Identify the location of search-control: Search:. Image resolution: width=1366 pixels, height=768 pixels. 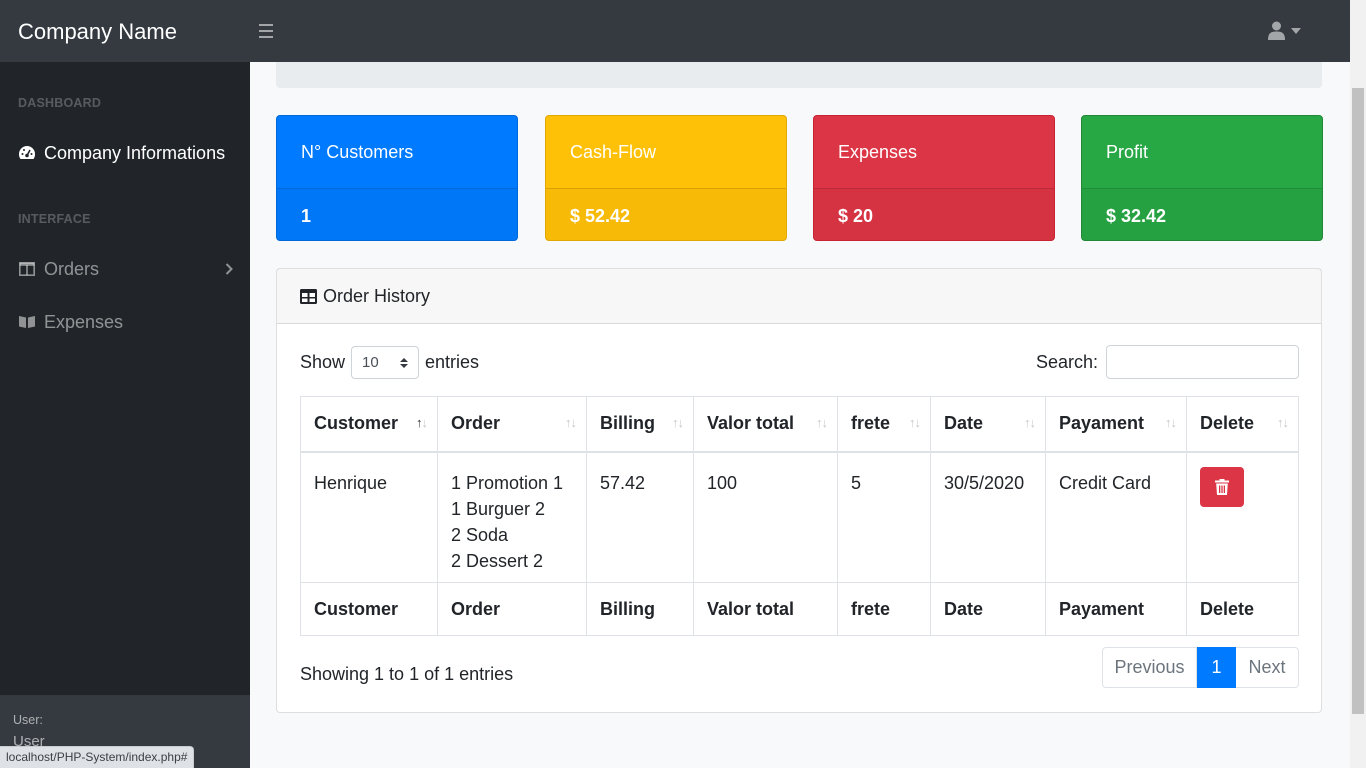
(1167, 362).